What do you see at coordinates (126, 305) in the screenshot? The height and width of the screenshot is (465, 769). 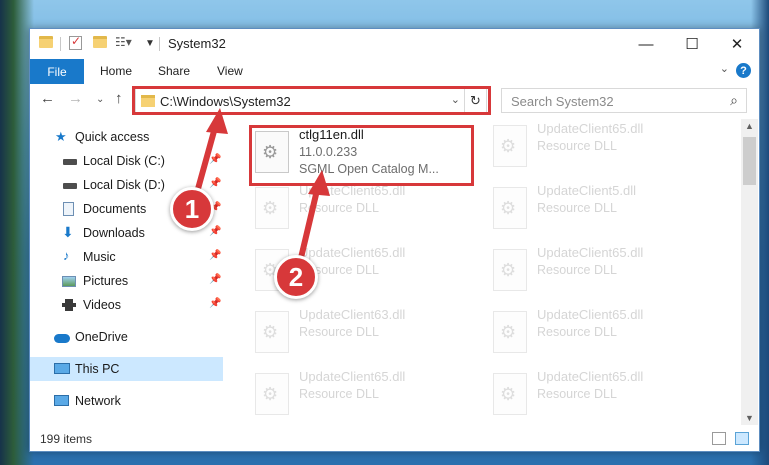 I see `sidebar-item-videos: Videos 📌` at bounding box center [126, 305].